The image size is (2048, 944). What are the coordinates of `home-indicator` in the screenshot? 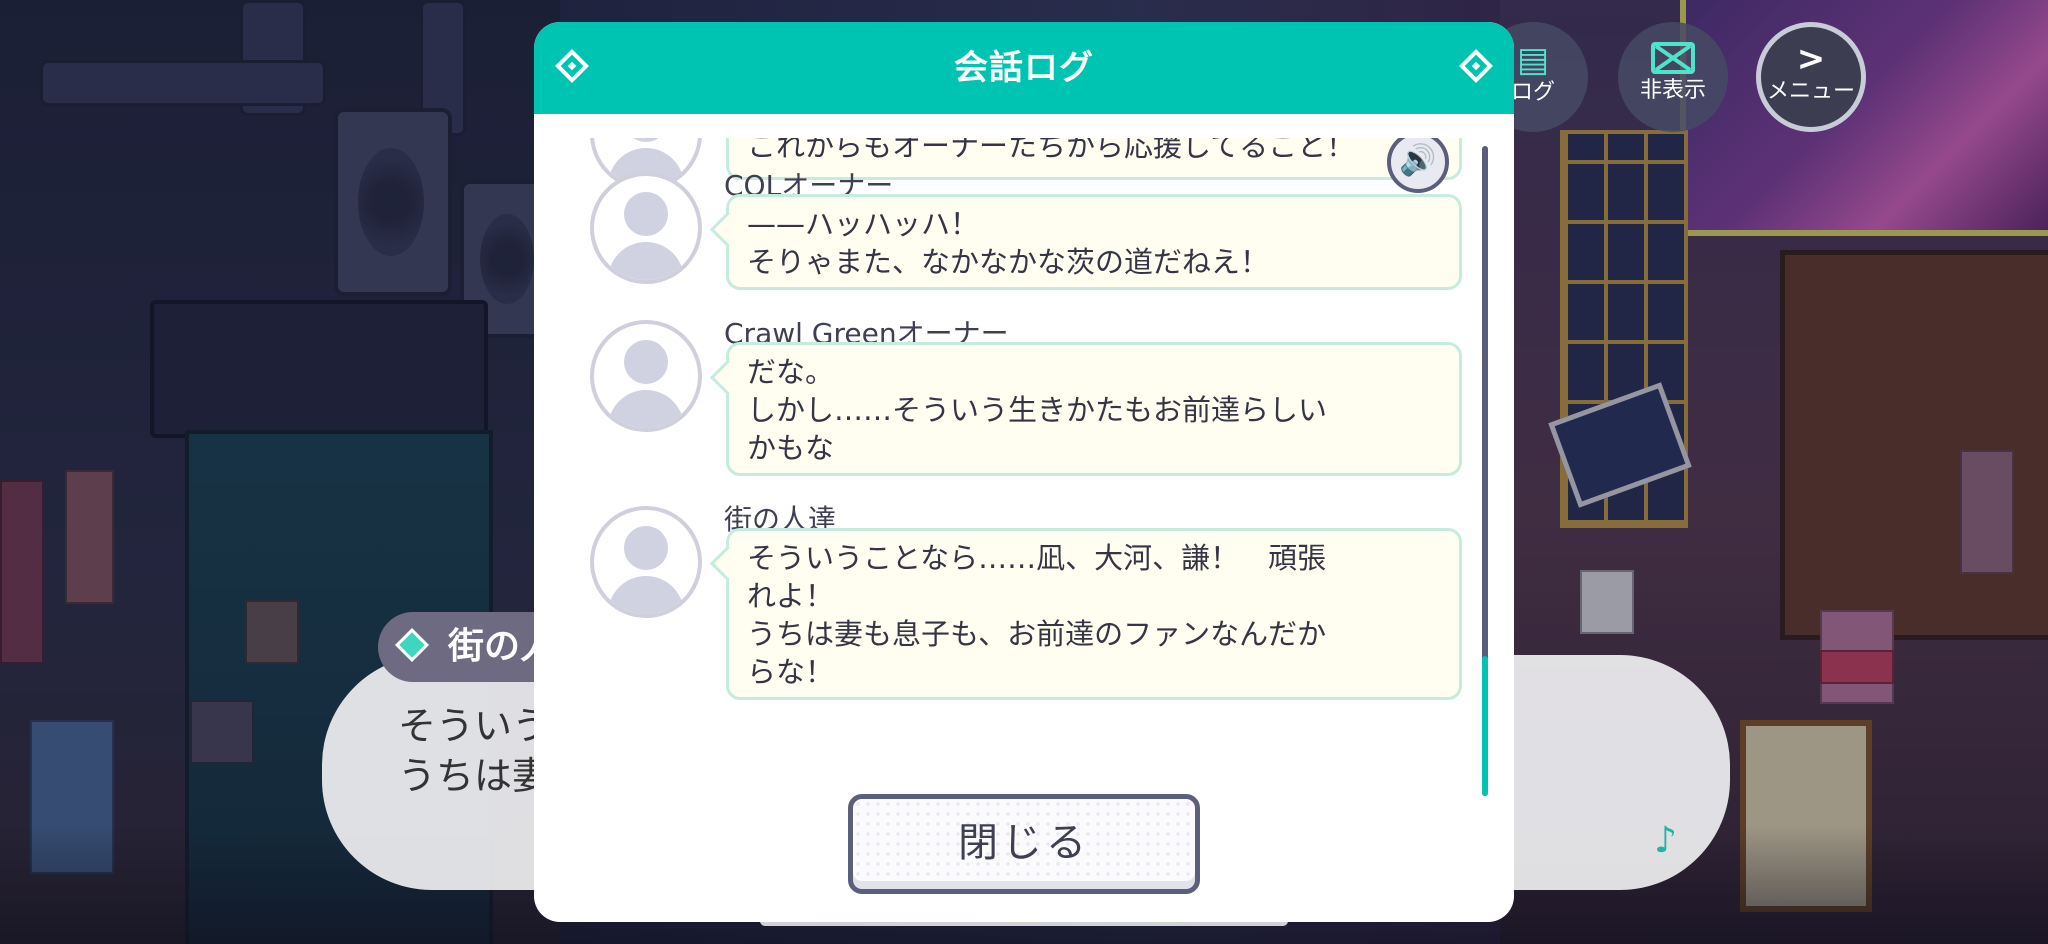 It's located at (1024, 921).